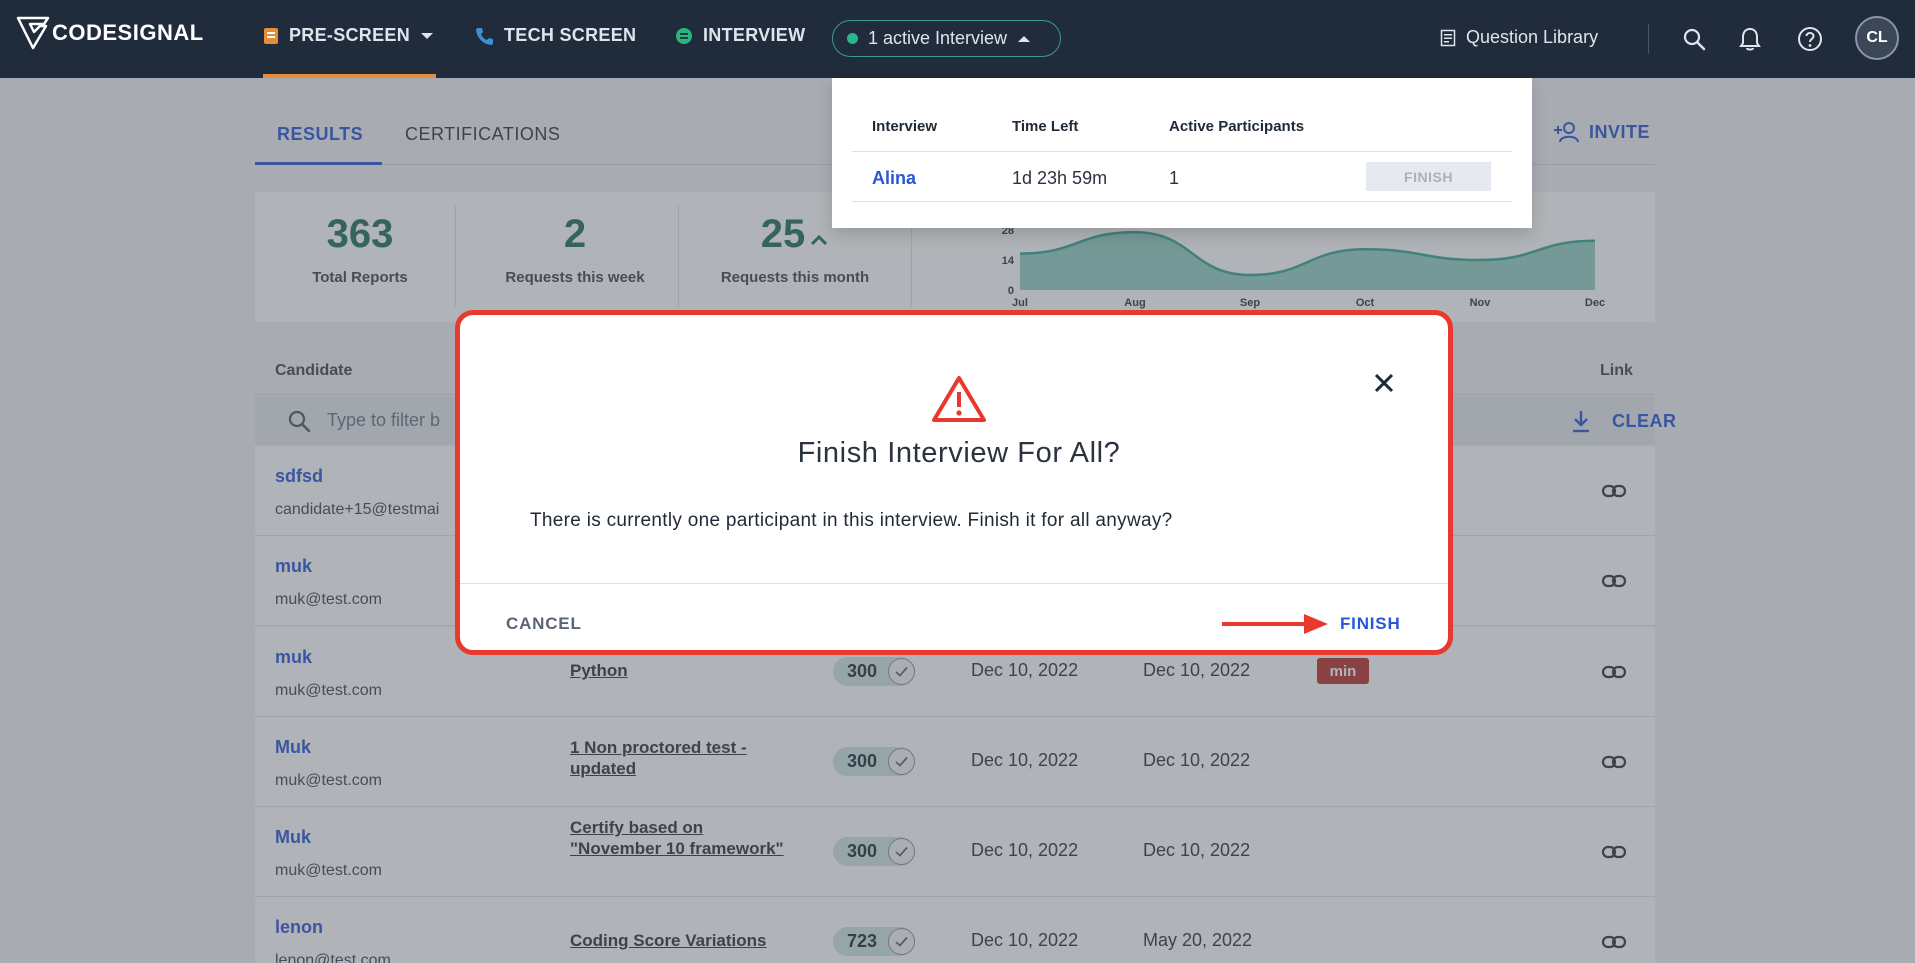 The image size is (1915, 963). I want to click on bell-icon, so click(1750, 39).